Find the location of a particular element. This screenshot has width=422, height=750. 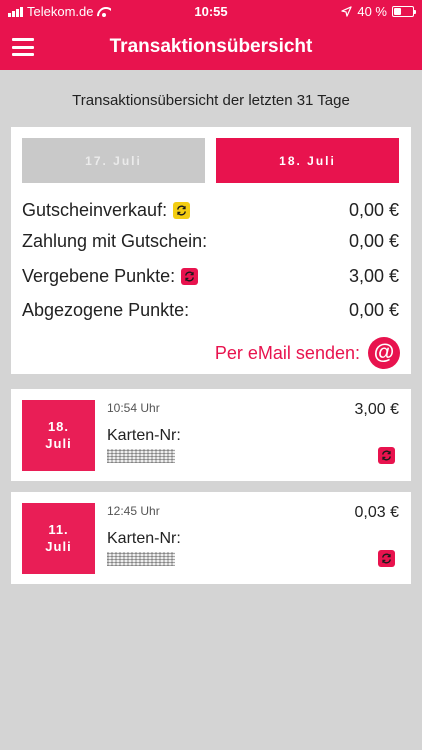

send-email-button: Per eMail senden: @ is located at coordinates (307, 353).